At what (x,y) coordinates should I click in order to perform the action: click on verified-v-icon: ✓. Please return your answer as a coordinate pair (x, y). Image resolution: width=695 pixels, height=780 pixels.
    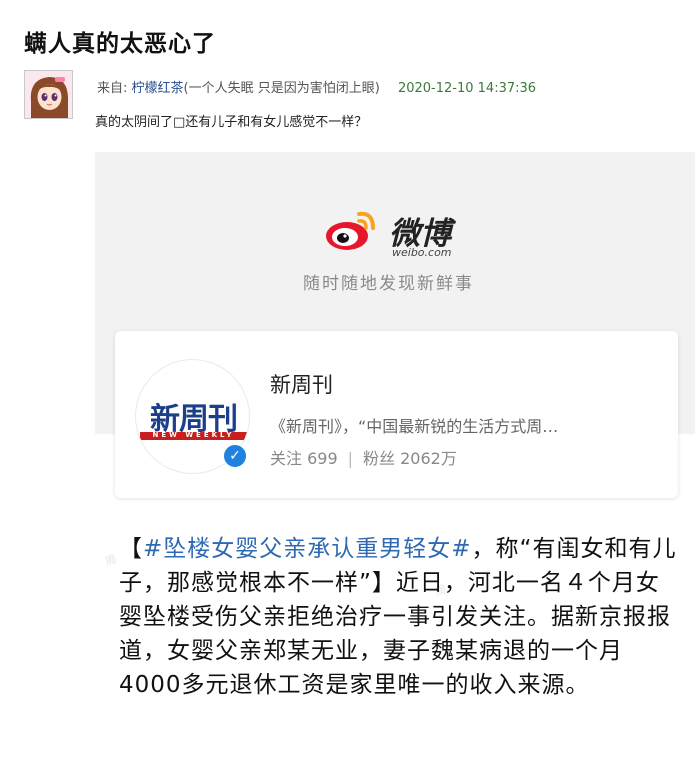
    Looking at the image, I should click on (235, 456).